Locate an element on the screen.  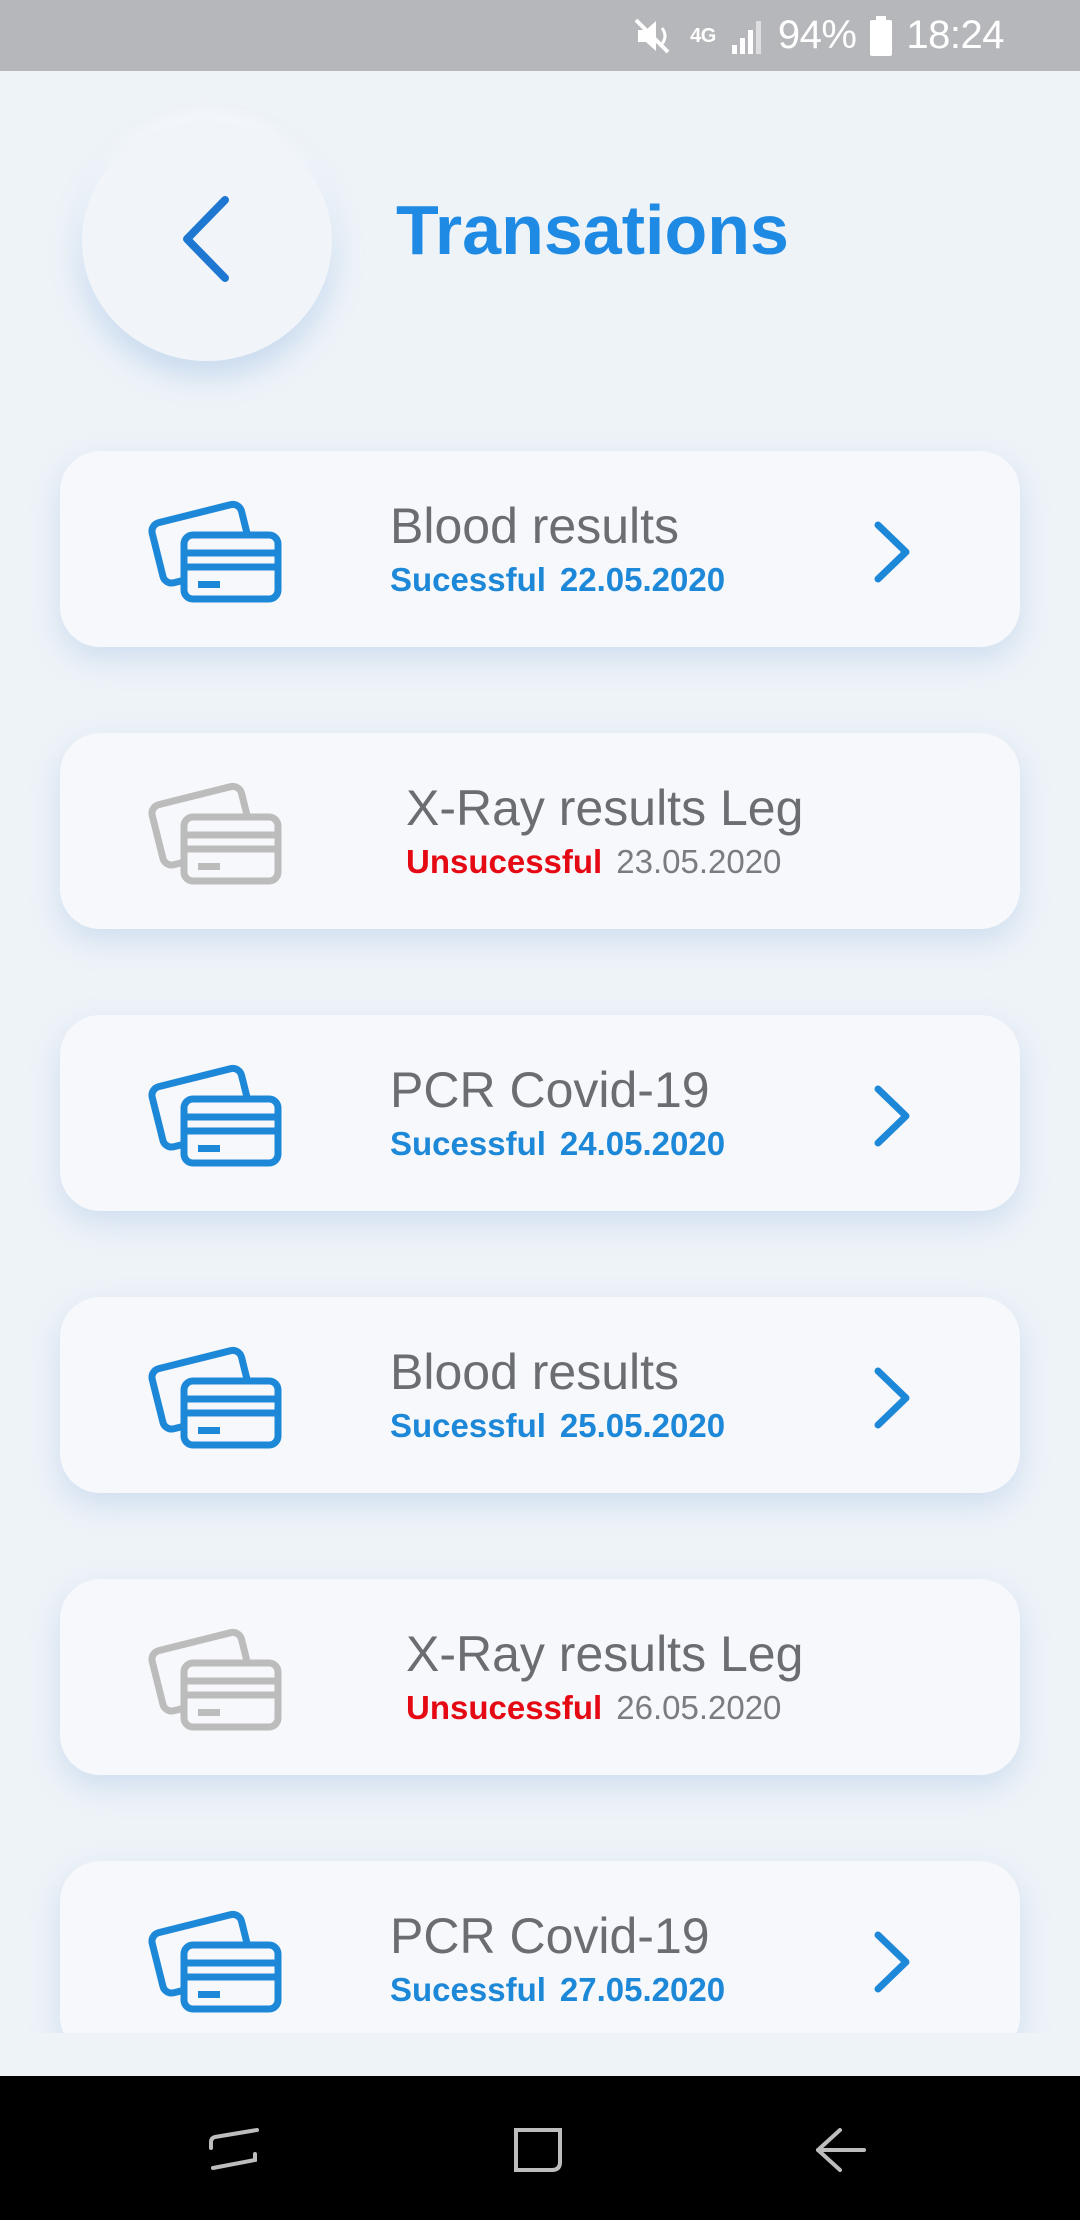
transaction-date: 22.05.2020 is located at coordinates (642, 579).